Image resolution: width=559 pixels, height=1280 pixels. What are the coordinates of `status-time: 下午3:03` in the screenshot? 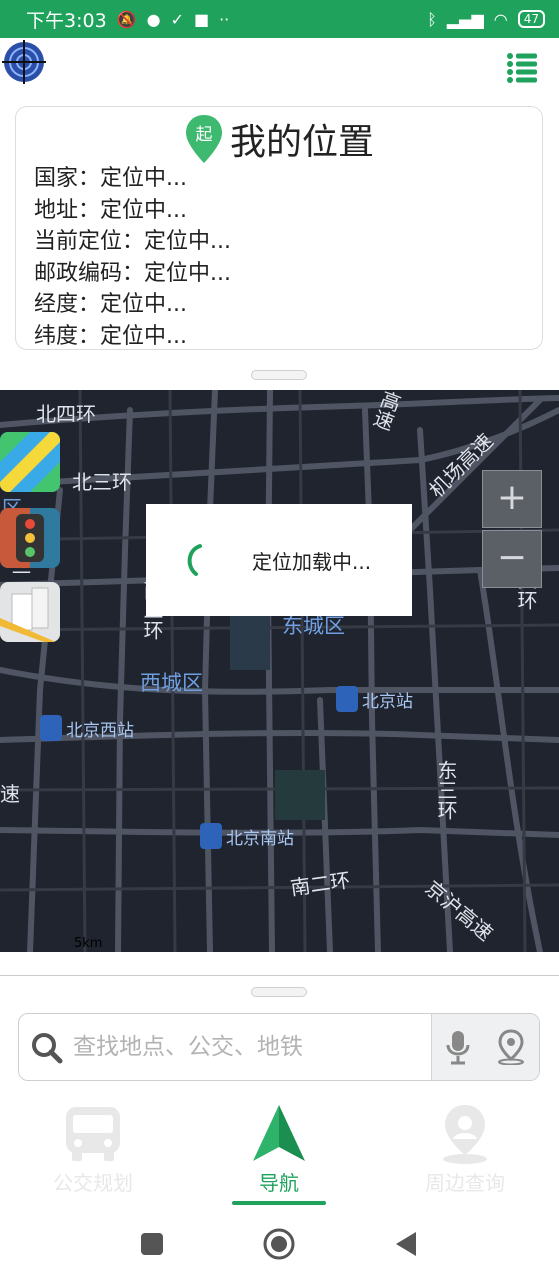 It's located at (66, 20).